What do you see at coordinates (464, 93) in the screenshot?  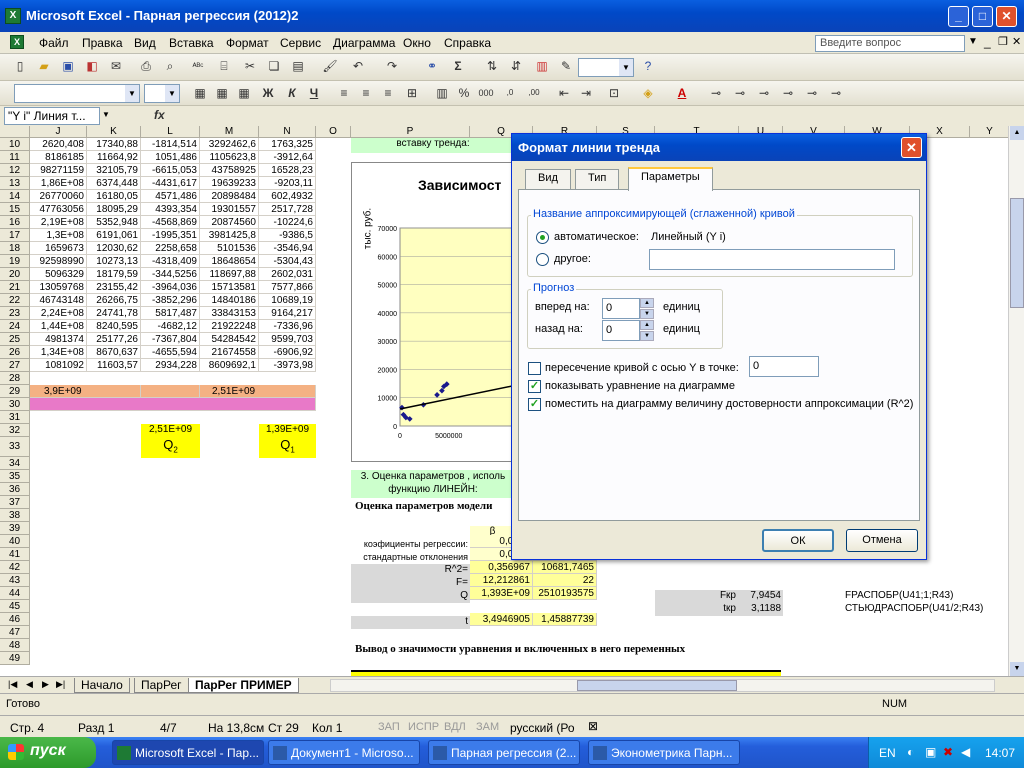 I see `percent-icon: %` at bounding box center [464, 93].